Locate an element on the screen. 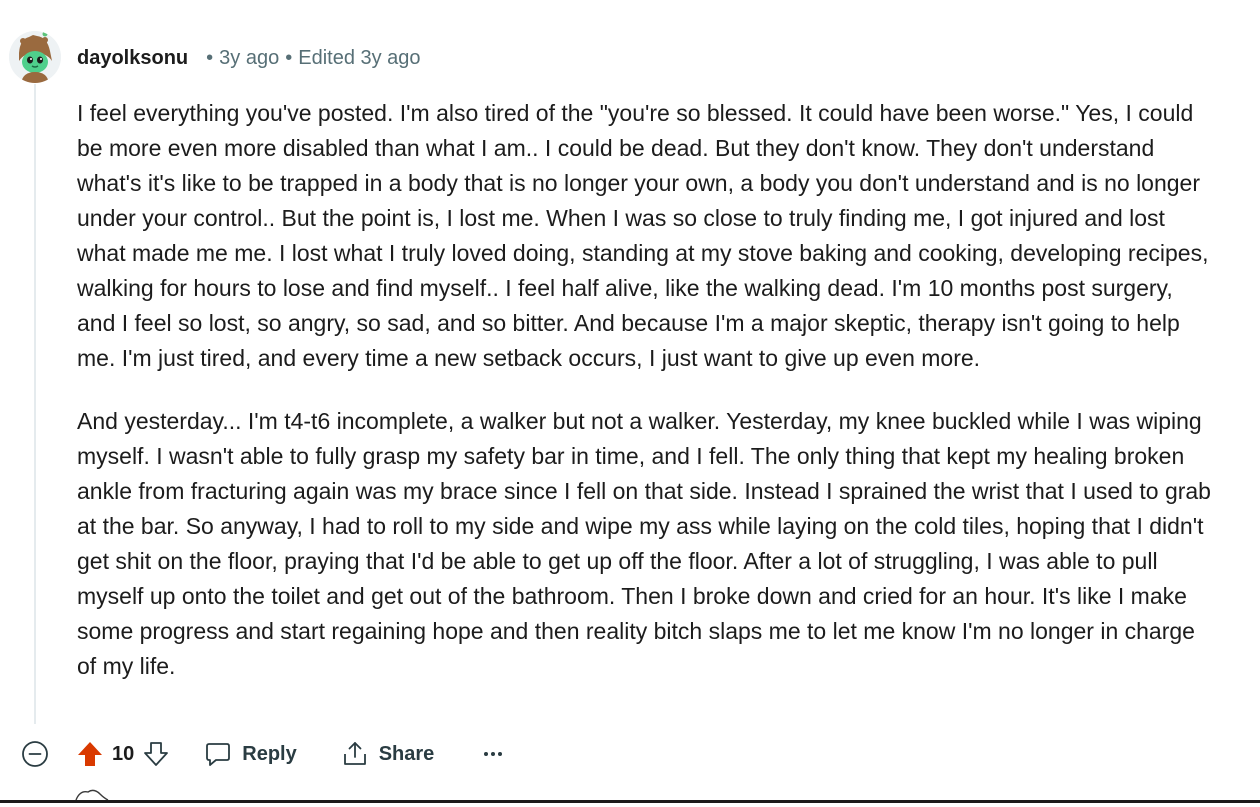 Image resolution: width=1260 pixels, height=807 pixels. vote-controls: 10 is located at coordinates (123, 754).